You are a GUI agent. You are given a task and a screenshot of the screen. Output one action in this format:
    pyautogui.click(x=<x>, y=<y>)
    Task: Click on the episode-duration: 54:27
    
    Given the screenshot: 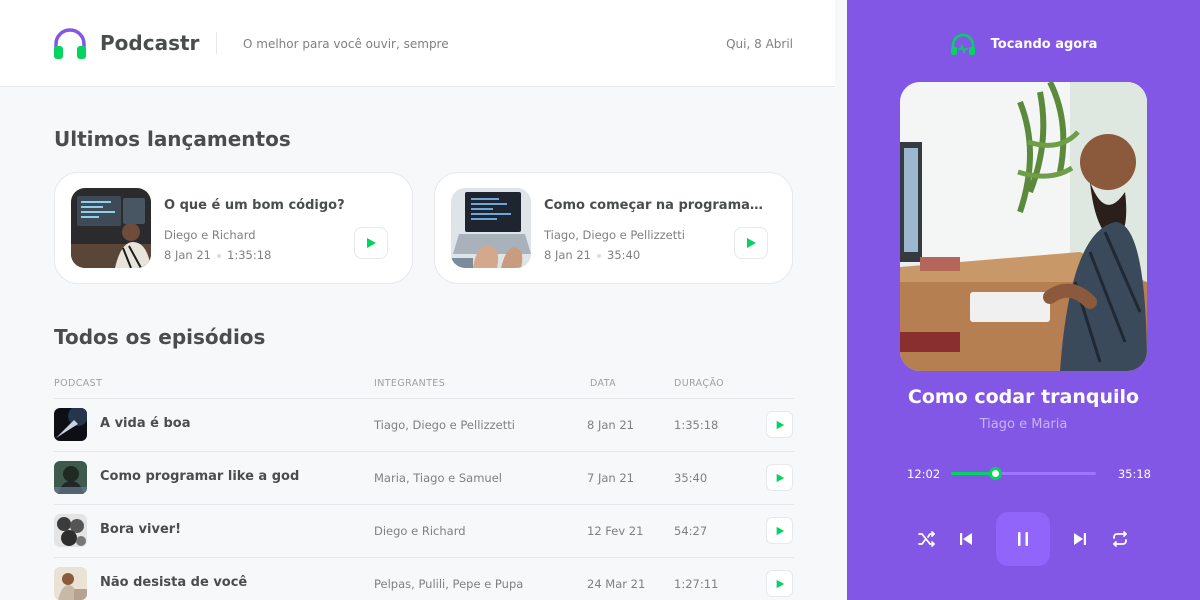 What is the action you would take?
    pyautogui.click(x=691, y=531)
    